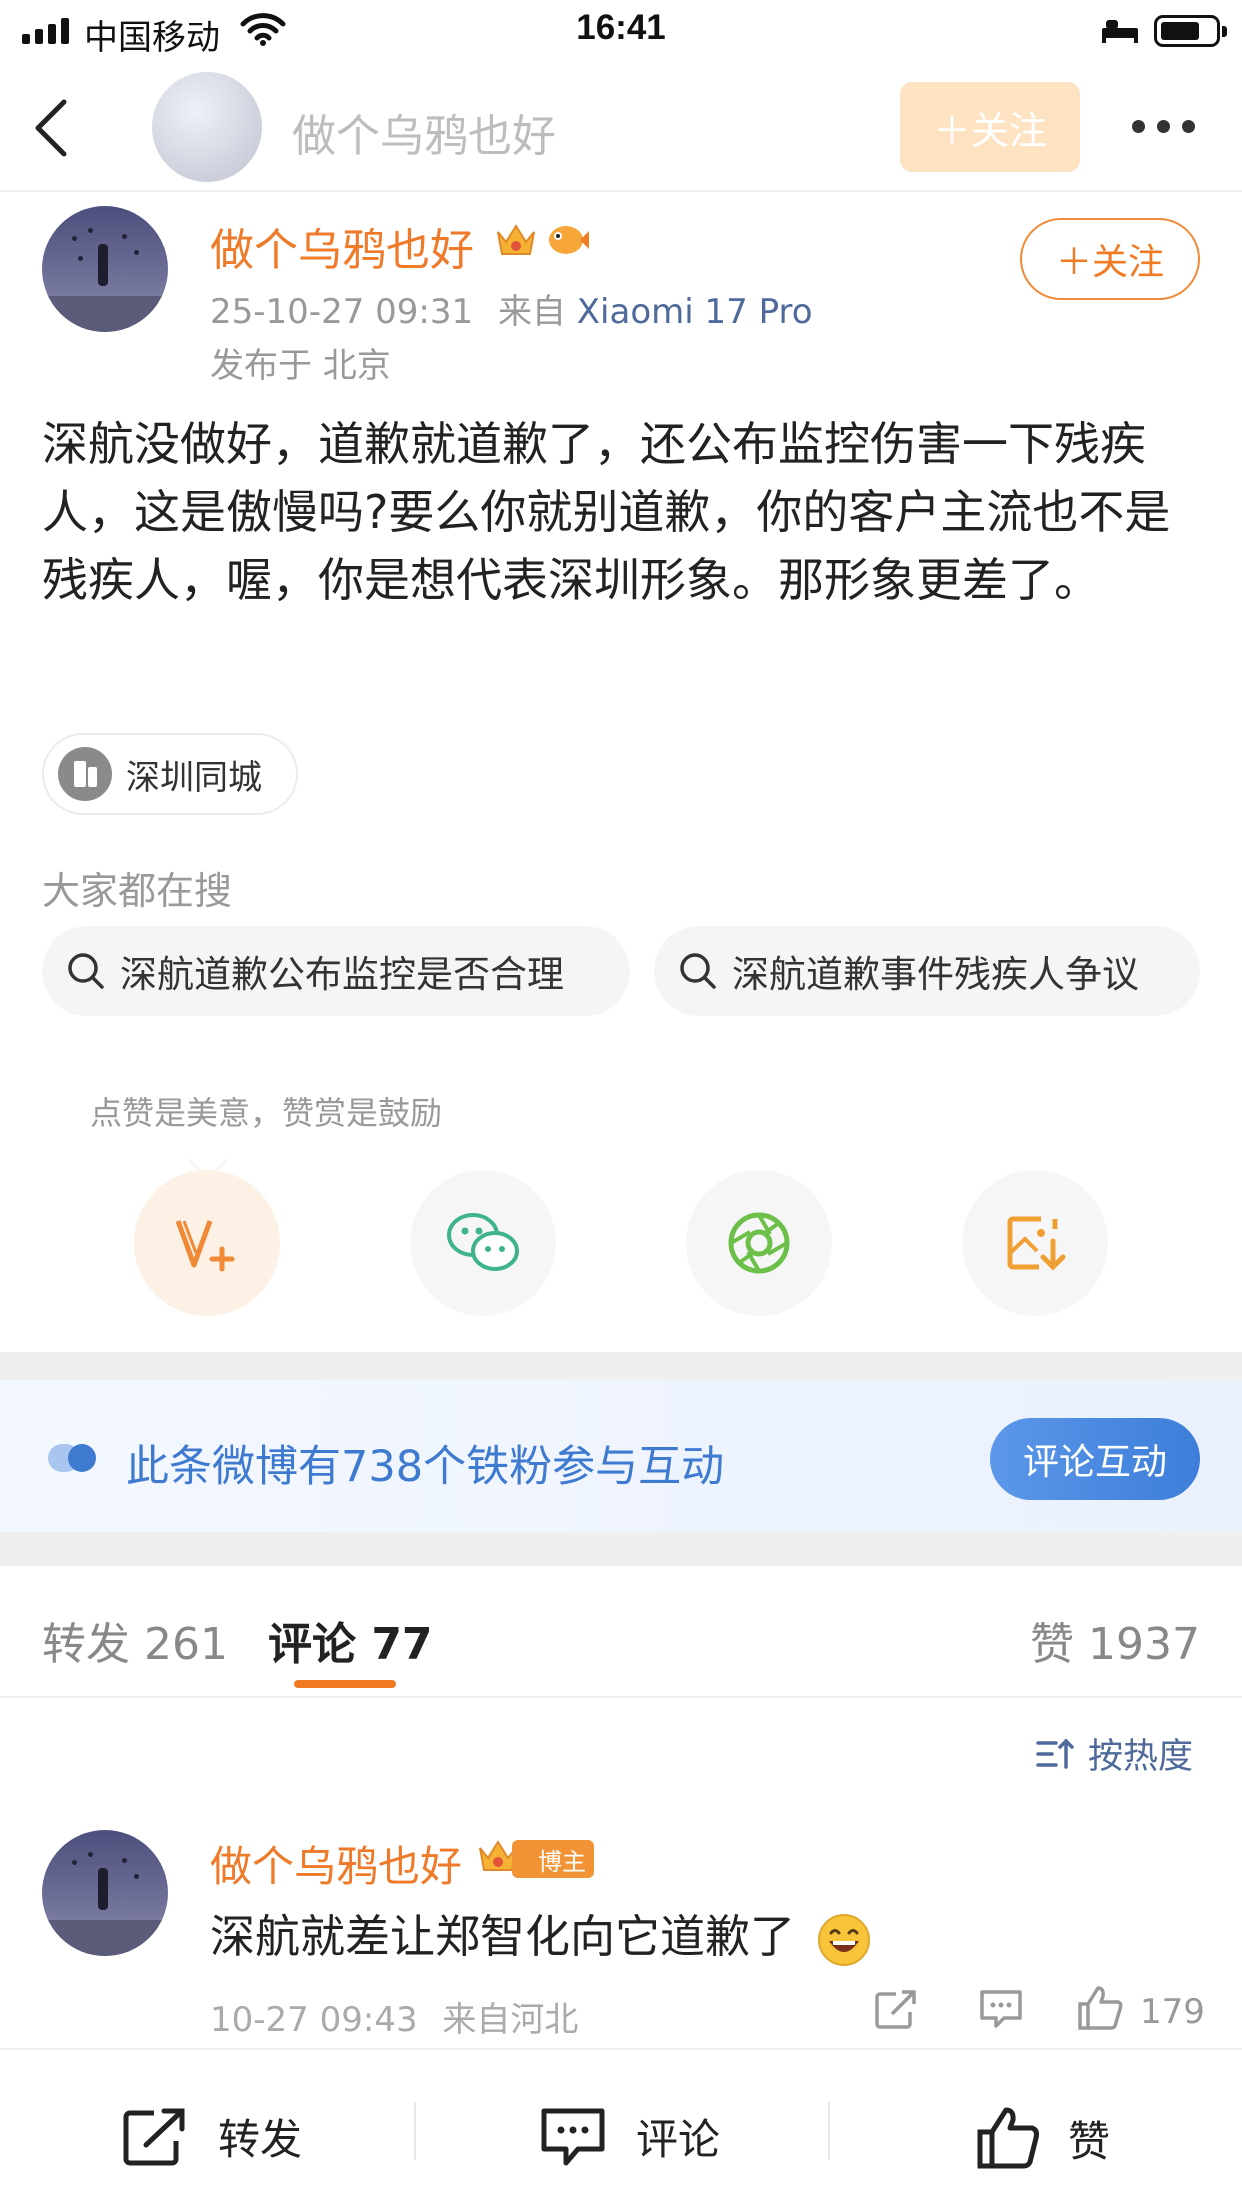  I want to click on tab-comment: 评论 77, so click(350, 1640).